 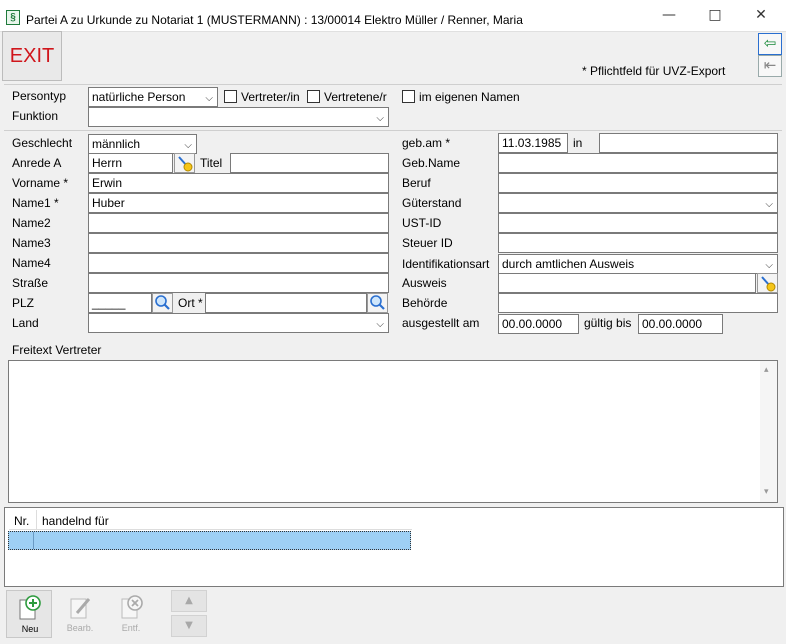 What do you see at coordinates (80, 614) in the screenshot?
I see `bearb-button: Bearb.` at bounding box center [80, 614].